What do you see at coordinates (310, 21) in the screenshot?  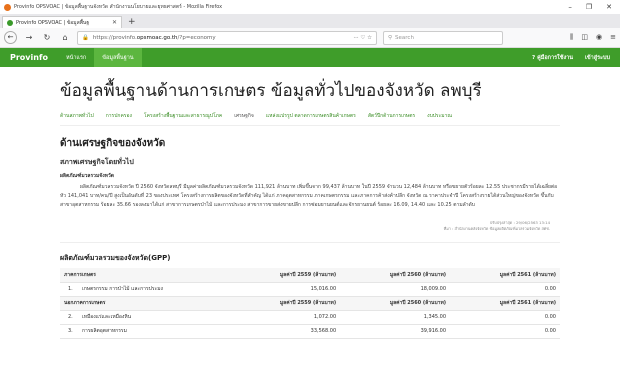 I see `tab-bar: Provinfo OPSVOAC | ข้อมูลพื้นฐ ✕ +` at bounding box center [310, 21].